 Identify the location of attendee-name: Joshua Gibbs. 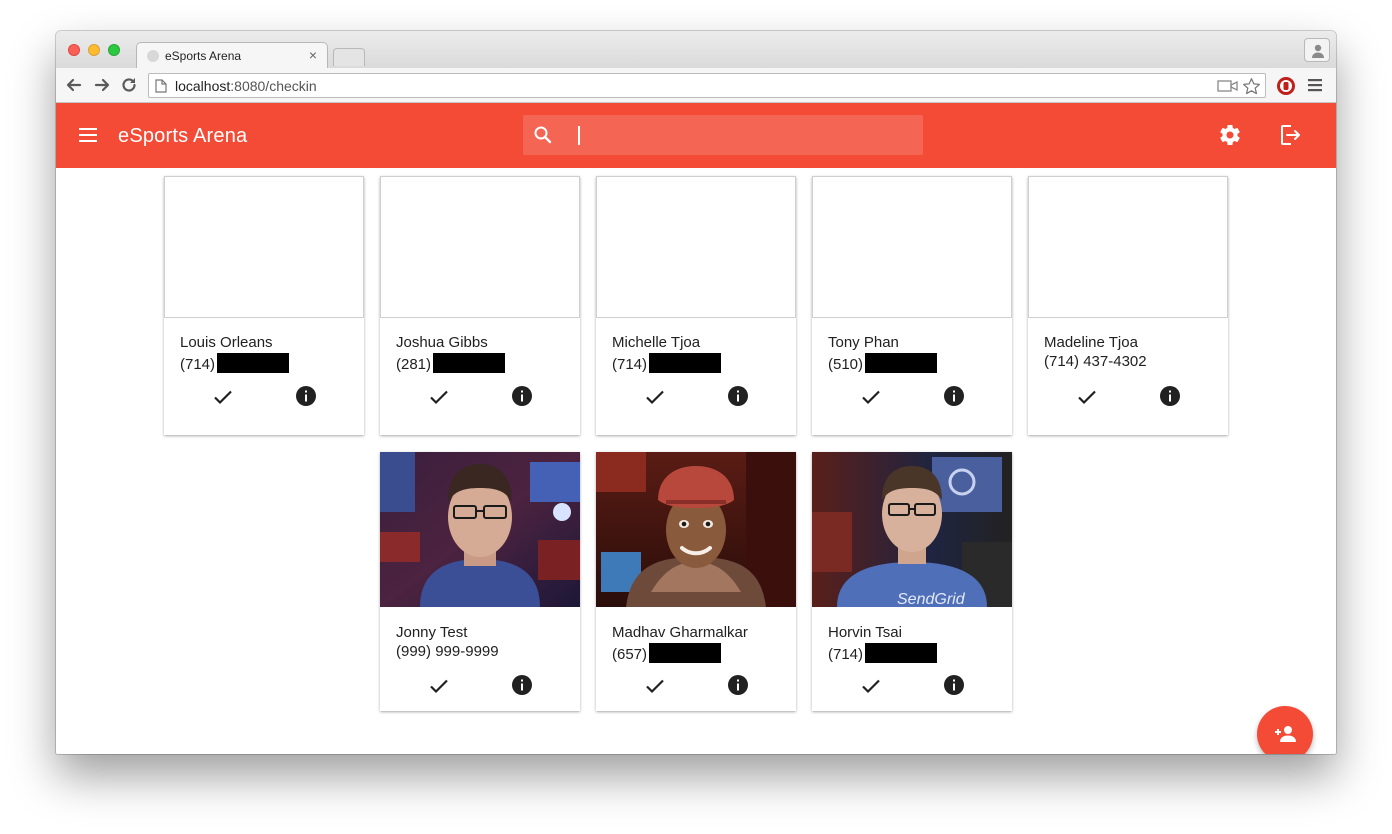
(442, 342).